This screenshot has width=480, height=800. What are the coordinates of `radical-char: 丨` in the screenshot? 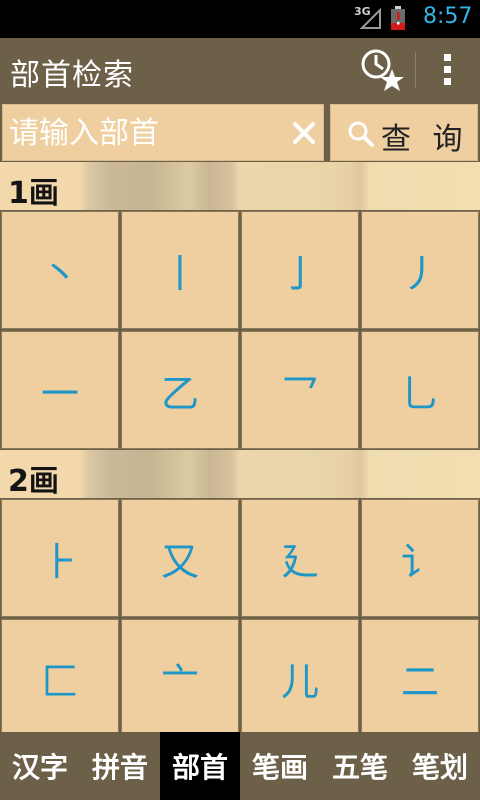 It's located at (179, 273).